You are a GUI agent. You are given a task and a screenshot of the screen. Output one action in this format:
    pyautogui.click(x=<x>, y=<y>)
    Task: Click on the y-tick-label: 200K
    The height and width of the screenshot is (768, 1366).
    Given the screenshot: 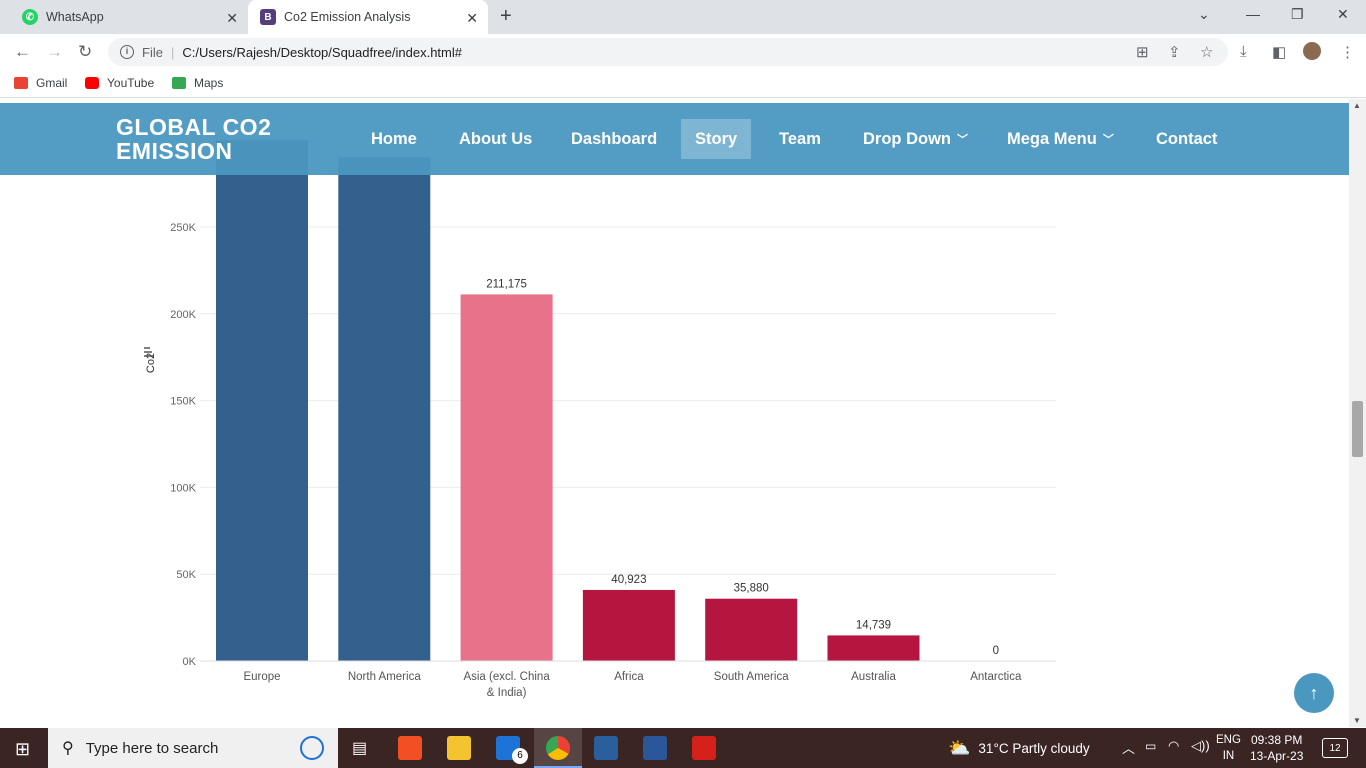 What is the action you would take?
    pyautogui.click(x=183, y=315)
    